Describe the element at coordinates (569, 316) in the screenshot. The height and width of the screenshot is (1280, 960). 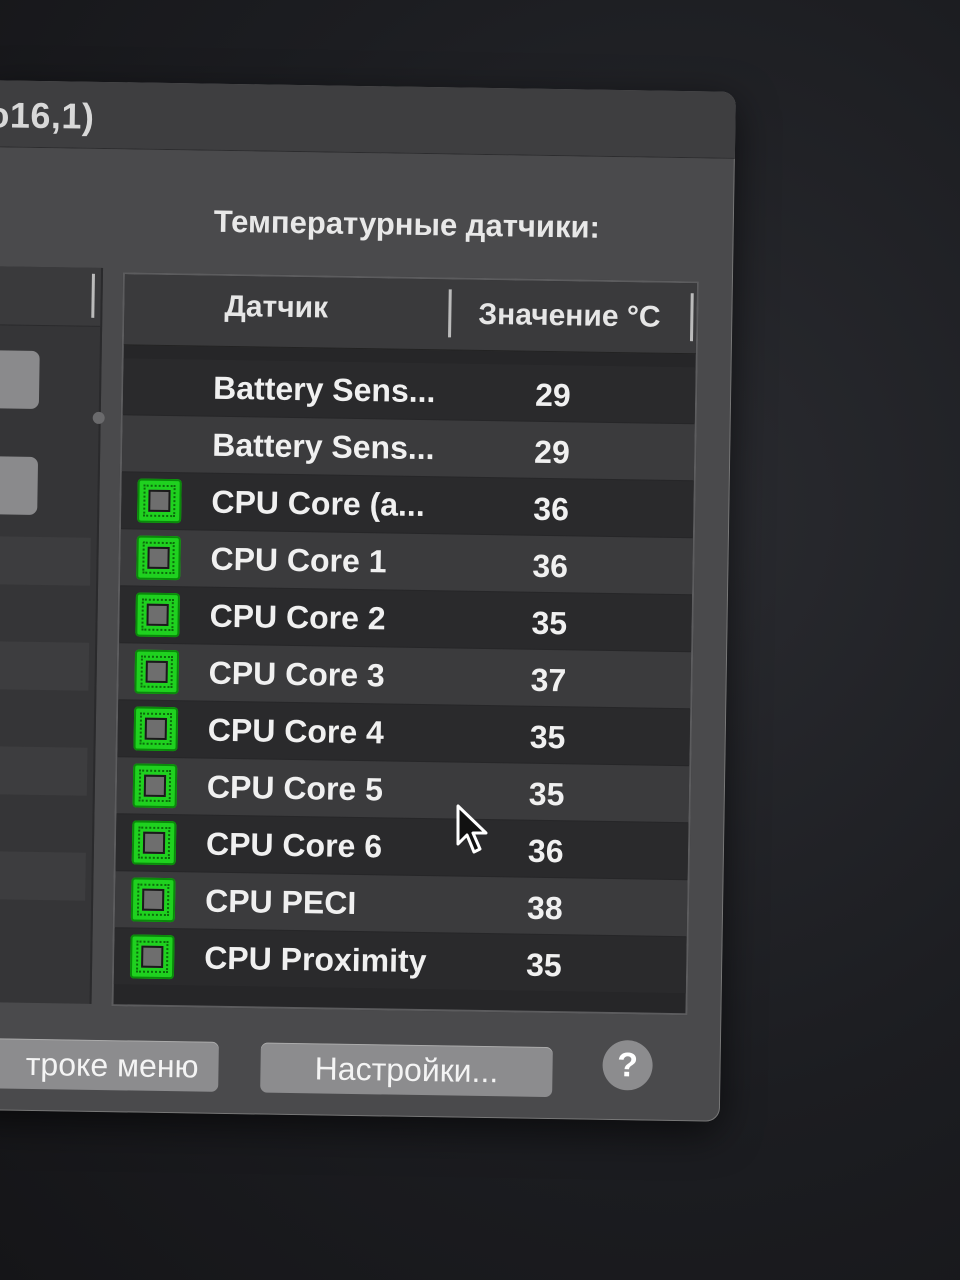
I see `column-header-value: Значение °C` at that location.